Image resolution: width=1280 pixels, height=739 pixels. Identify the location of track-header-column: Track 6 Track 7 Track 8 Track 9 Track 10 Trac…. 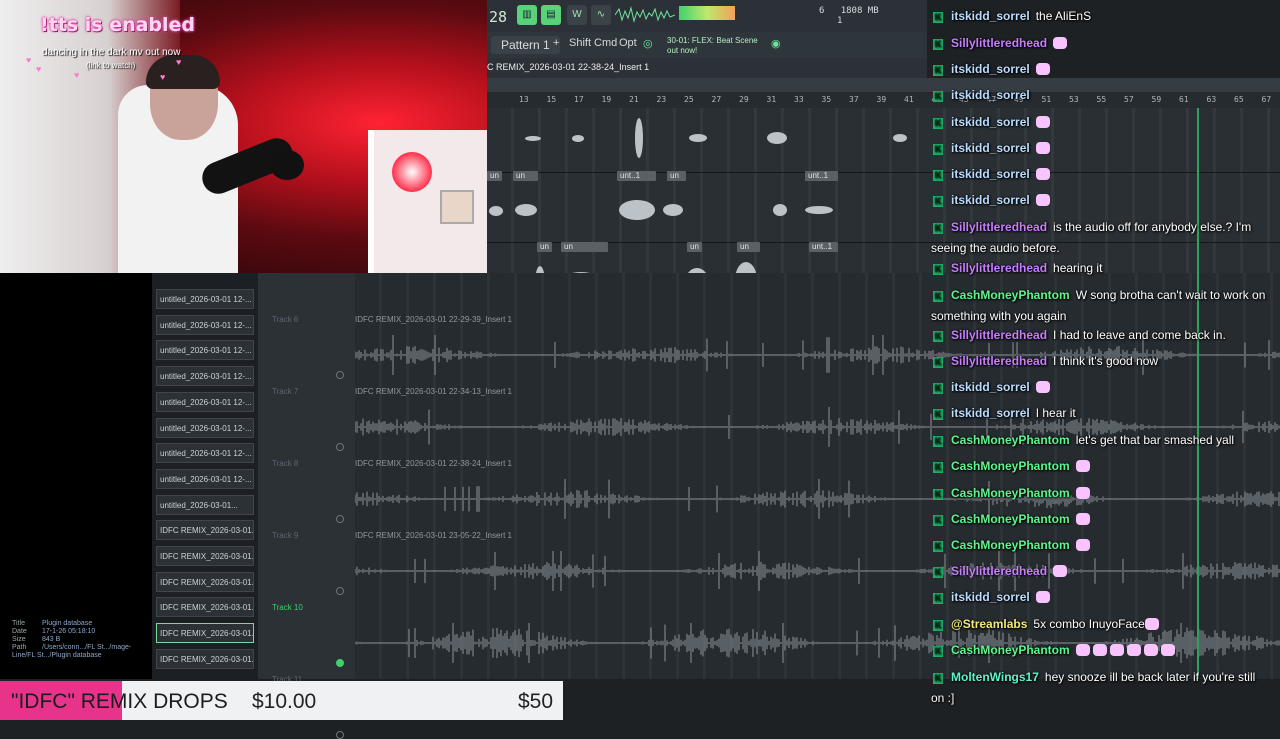
(306, 506).